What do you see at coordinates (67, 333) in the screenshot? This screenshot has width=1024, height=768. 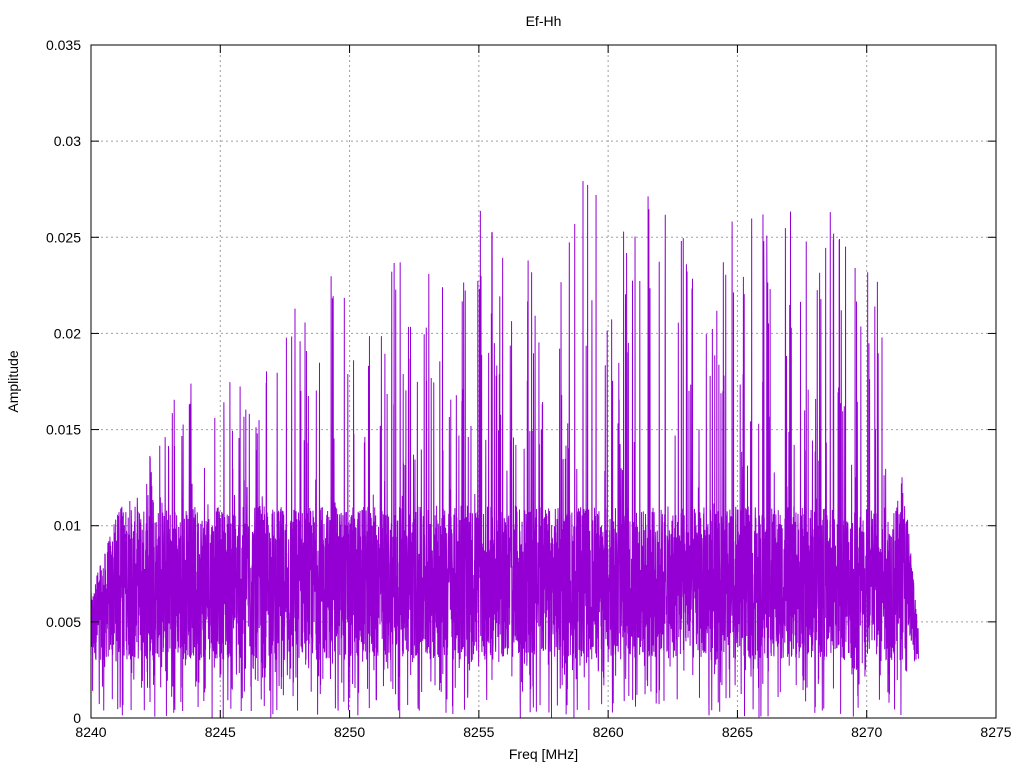 I see `y-tick-label: 0.02` at bounding box center [67, 333].